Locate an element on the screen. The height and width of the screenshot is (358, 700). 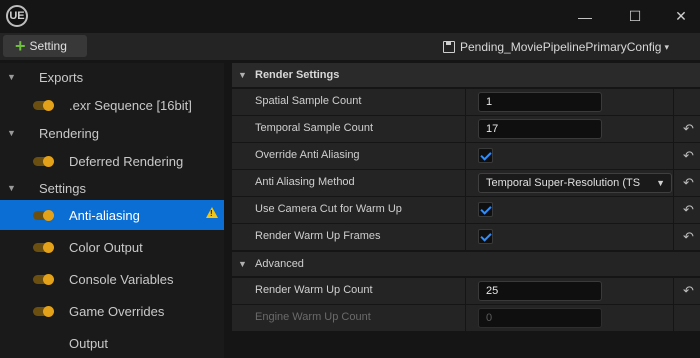
chevron-down-icon: ▾ is located at coordinates (666, 46).